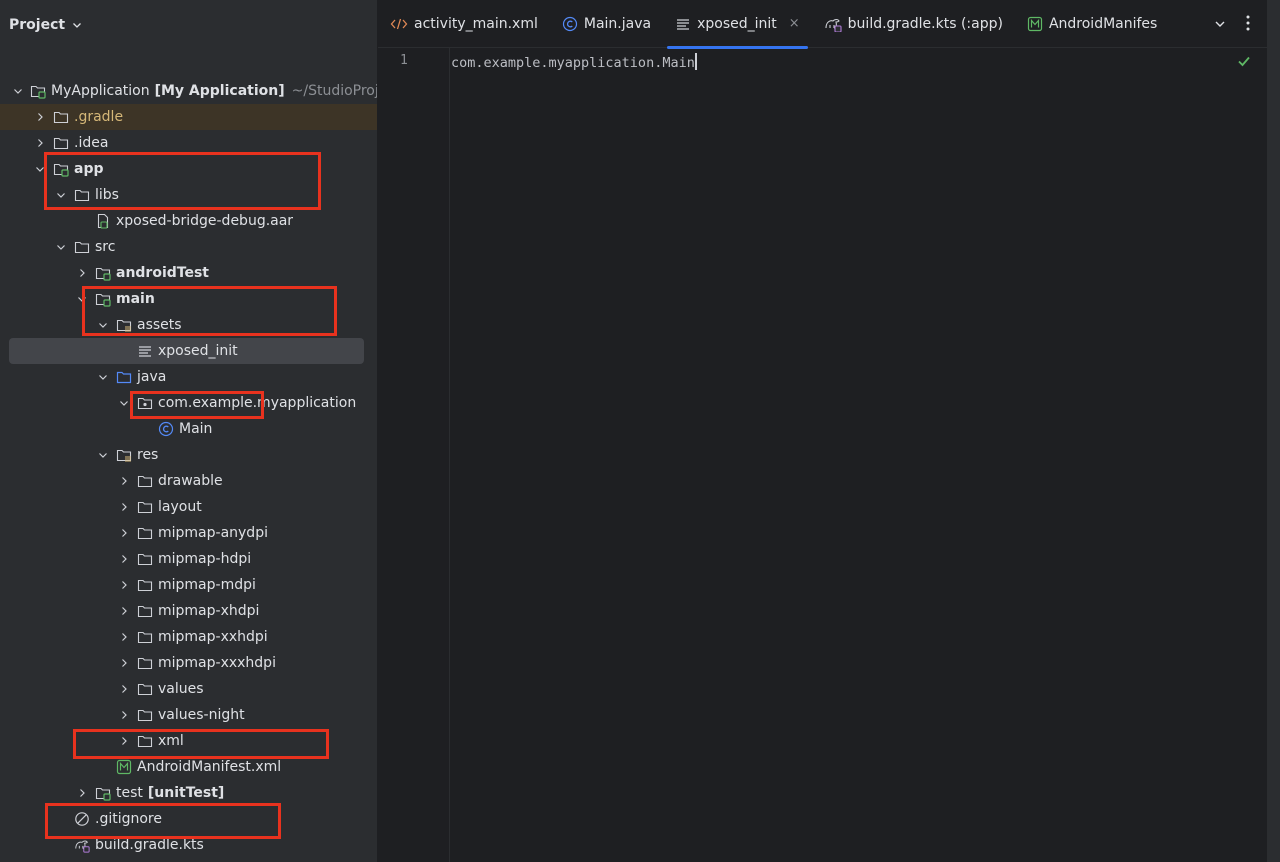 This screenshot has width=1280, height=862. Describe the element at coordinates (188, 117) in the screenshot. I see `tree-item: .gradle` at that location.